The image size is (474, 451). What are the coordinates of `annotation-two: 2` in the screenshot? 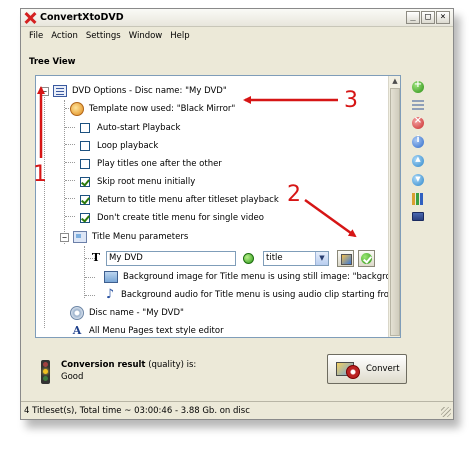 It's located at (294, 194).